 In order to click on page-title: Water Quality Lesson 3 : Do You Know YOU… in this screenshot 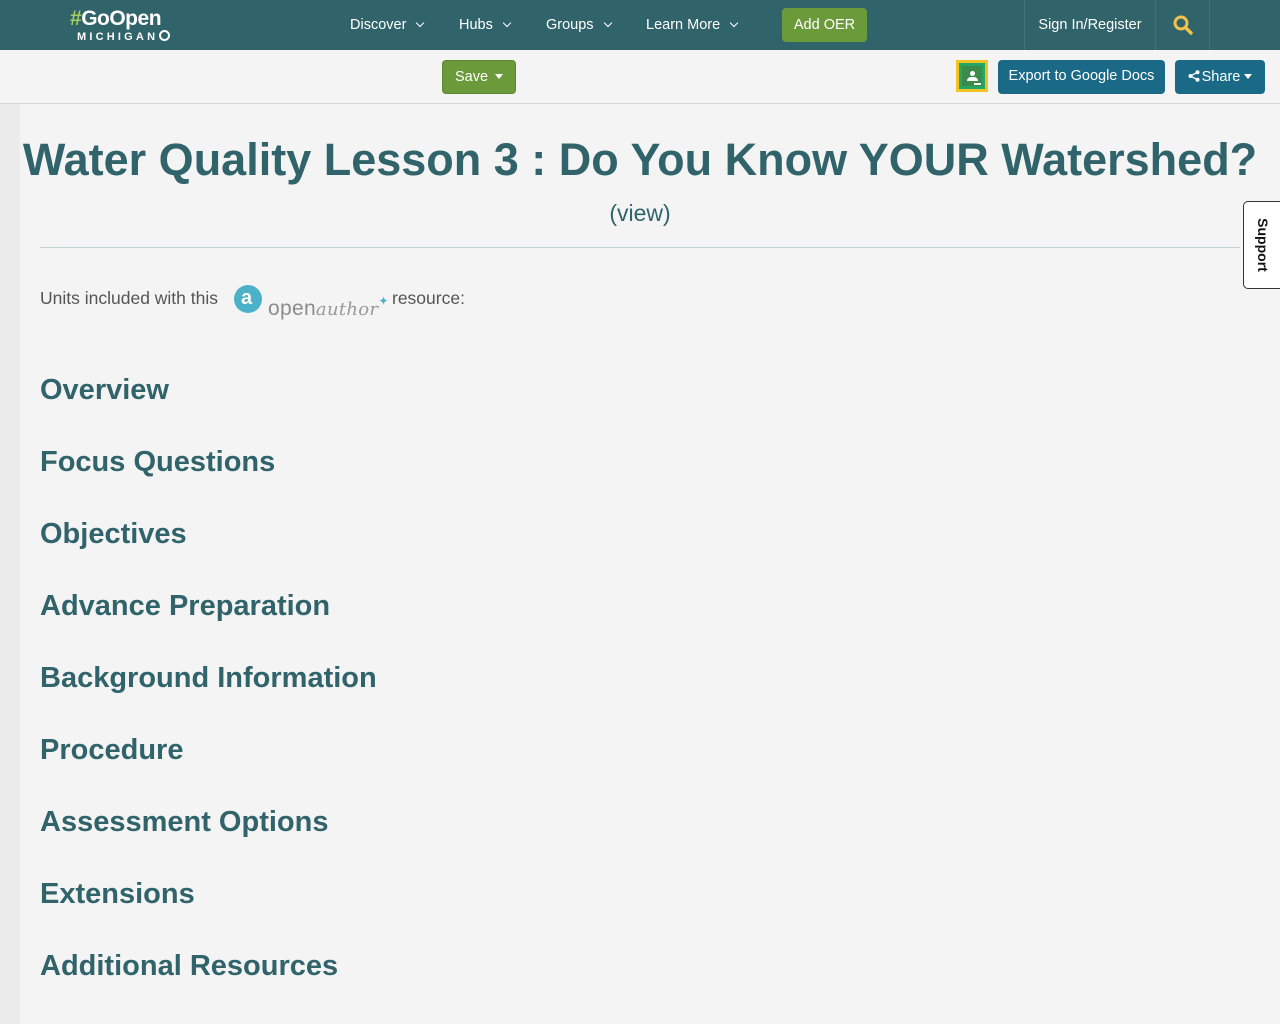, I will do `click(640, 159)`.